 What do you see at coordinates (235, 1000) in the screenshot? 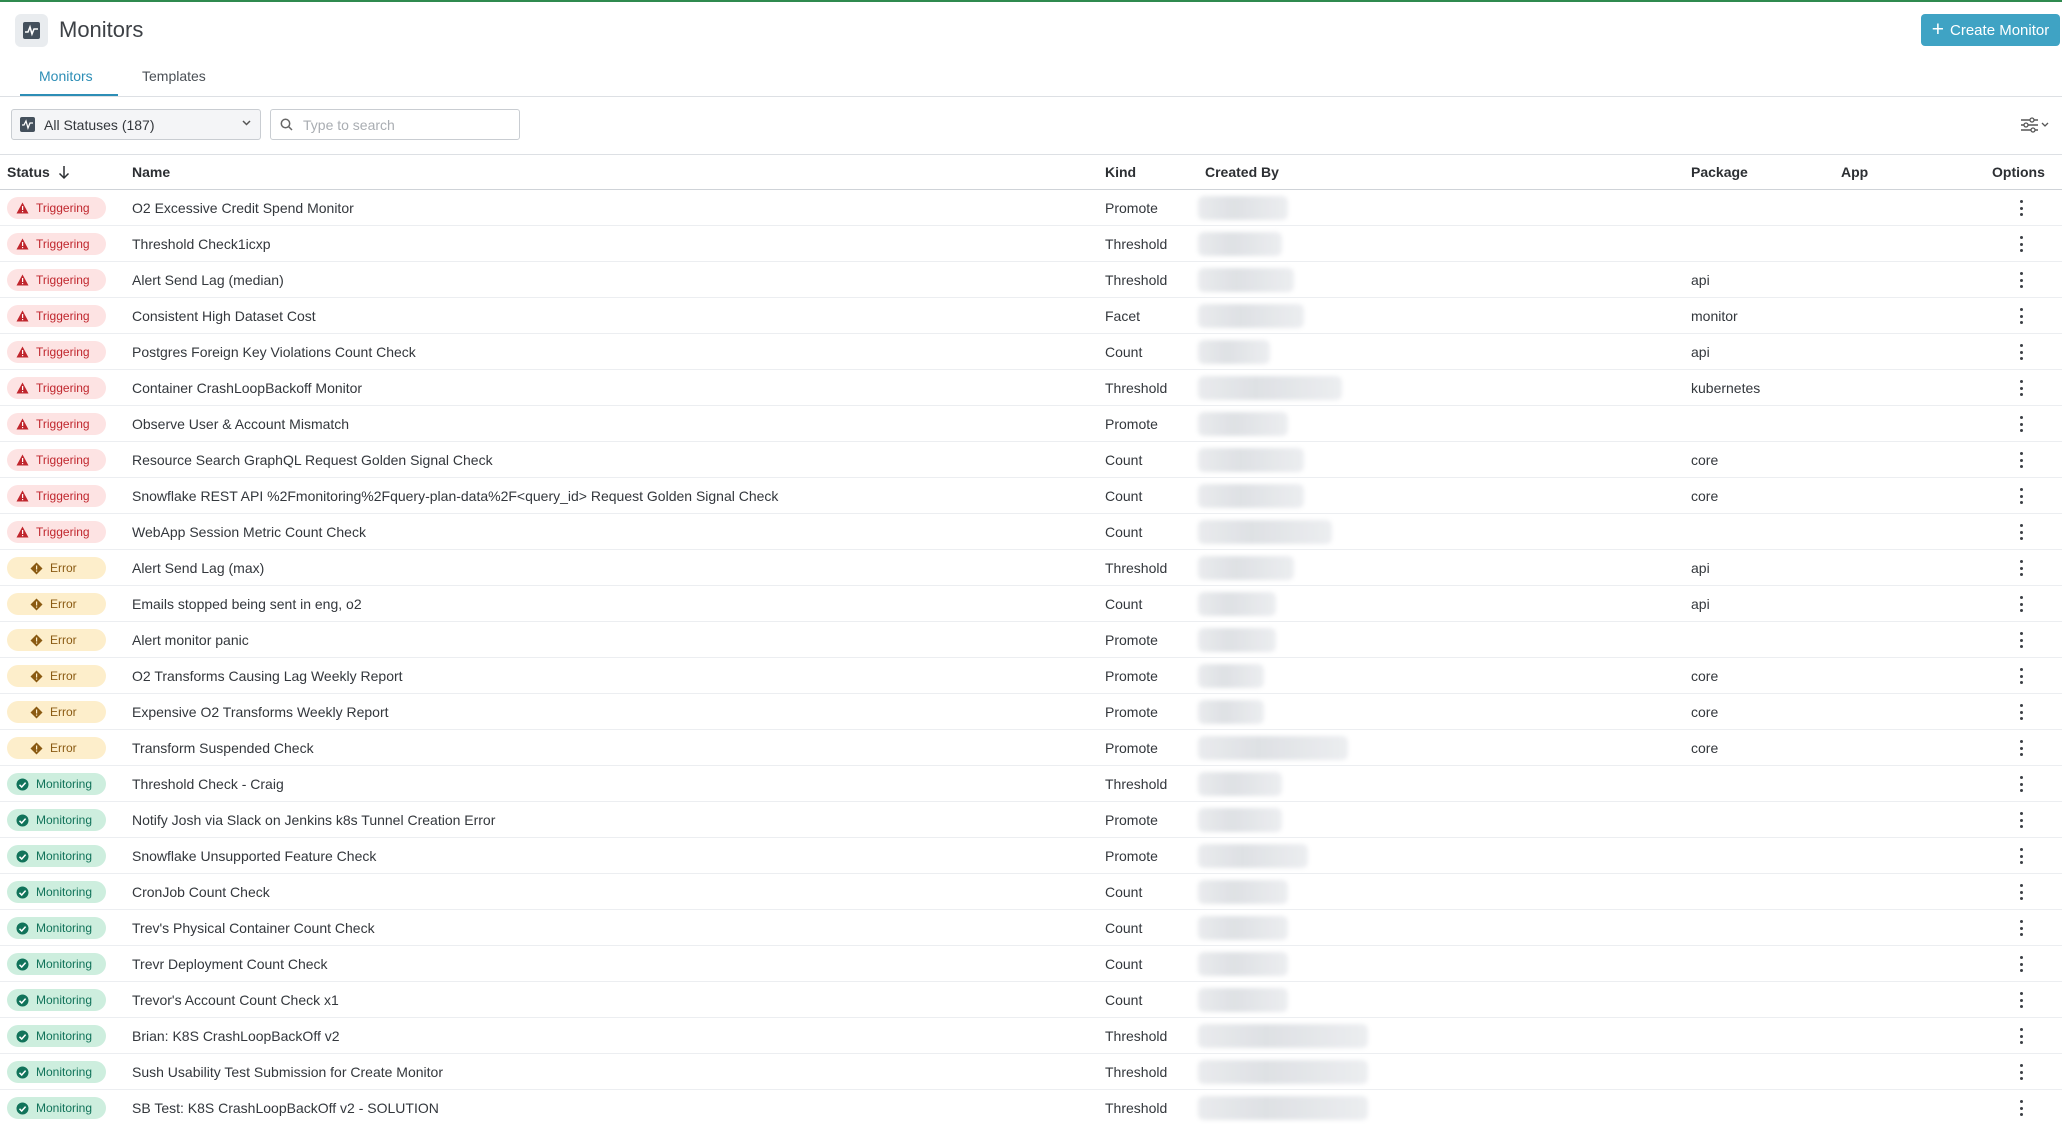
I see `monitor-name-link: Trevor's Account Count Check x1` at bounding box center [235, 1000].